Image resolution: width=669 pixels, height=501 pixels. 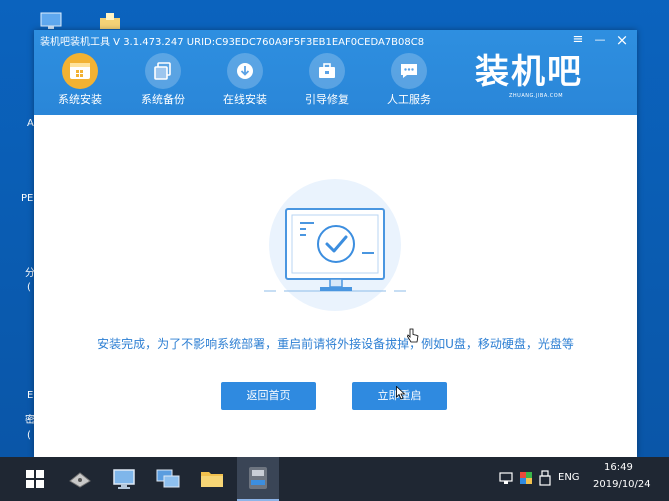 What do you see at coordinates (413, 335) in the screenshot?
I see `hand-cursor-icon` at bounding box center [413, 335].